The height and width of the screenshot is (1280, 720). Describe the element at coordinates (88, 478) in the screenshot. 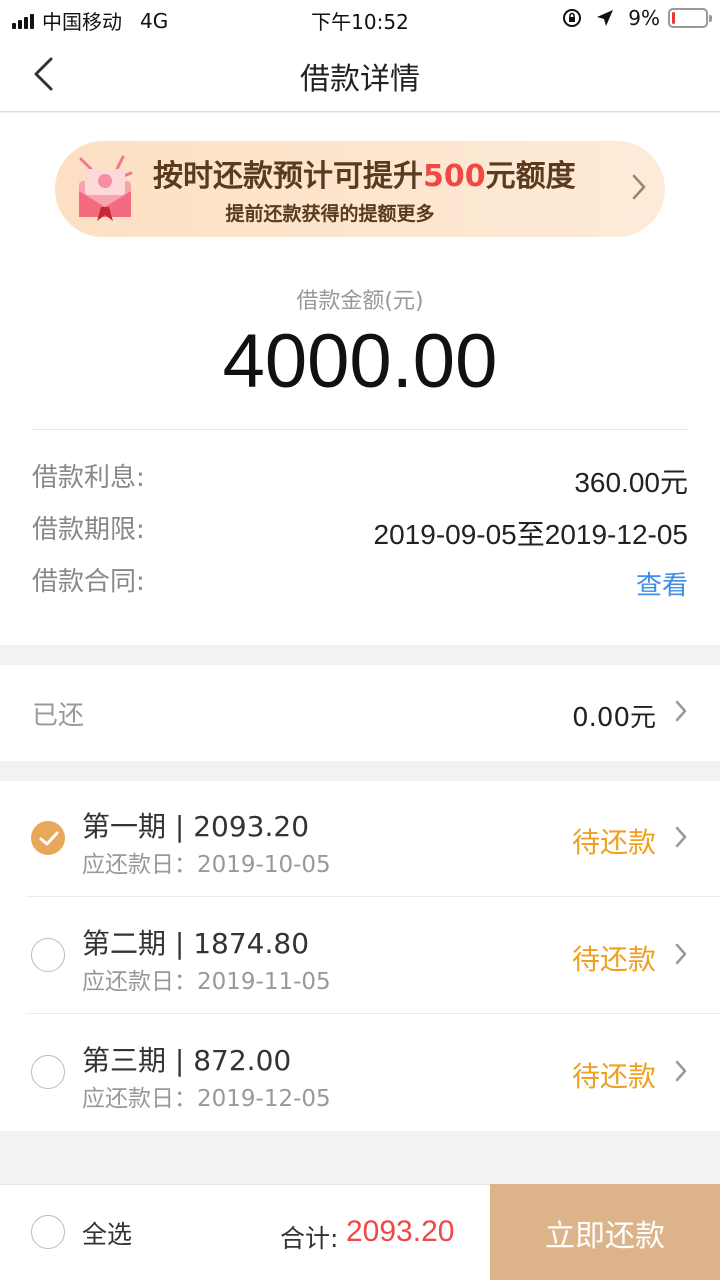

I see `interest-label: 借款利息:` at that location.